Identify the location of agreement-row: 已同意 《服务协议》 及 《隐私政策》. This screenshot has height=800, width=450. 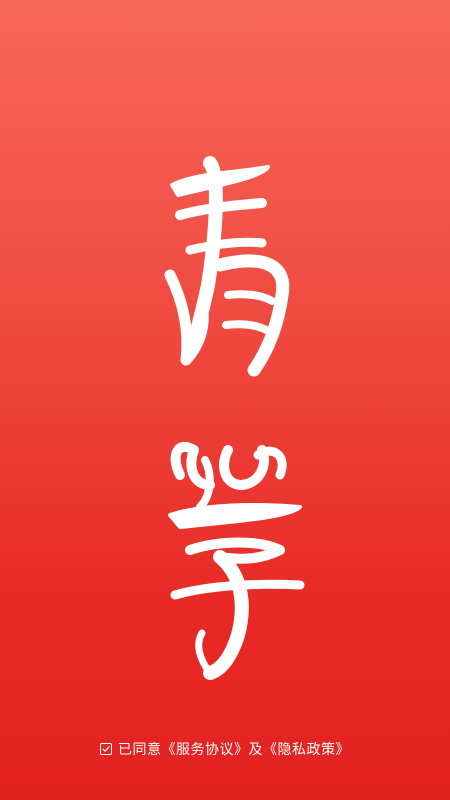
(225, 749).